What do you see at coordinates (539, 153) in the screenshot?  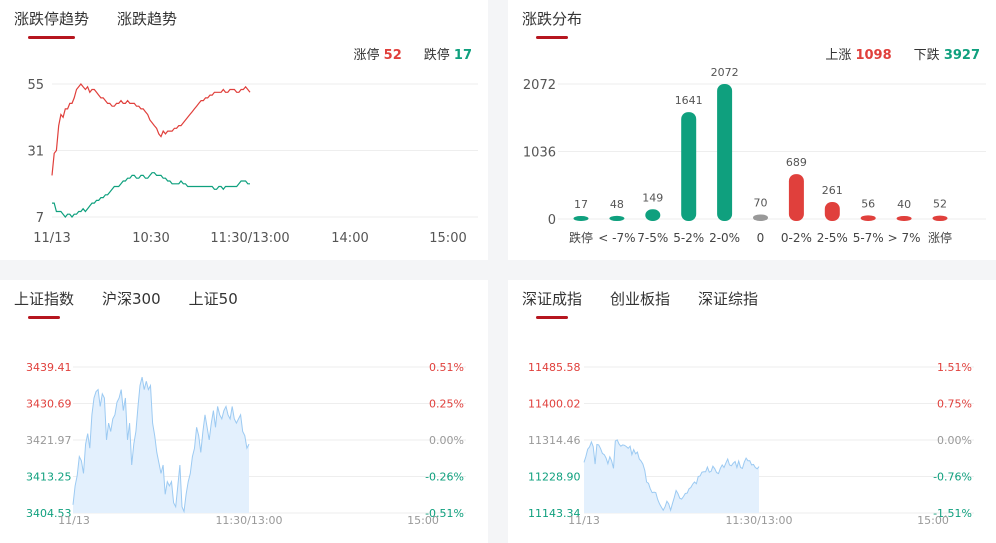 I see `y-tick-label: 1036` at bounding box center [539, 153].